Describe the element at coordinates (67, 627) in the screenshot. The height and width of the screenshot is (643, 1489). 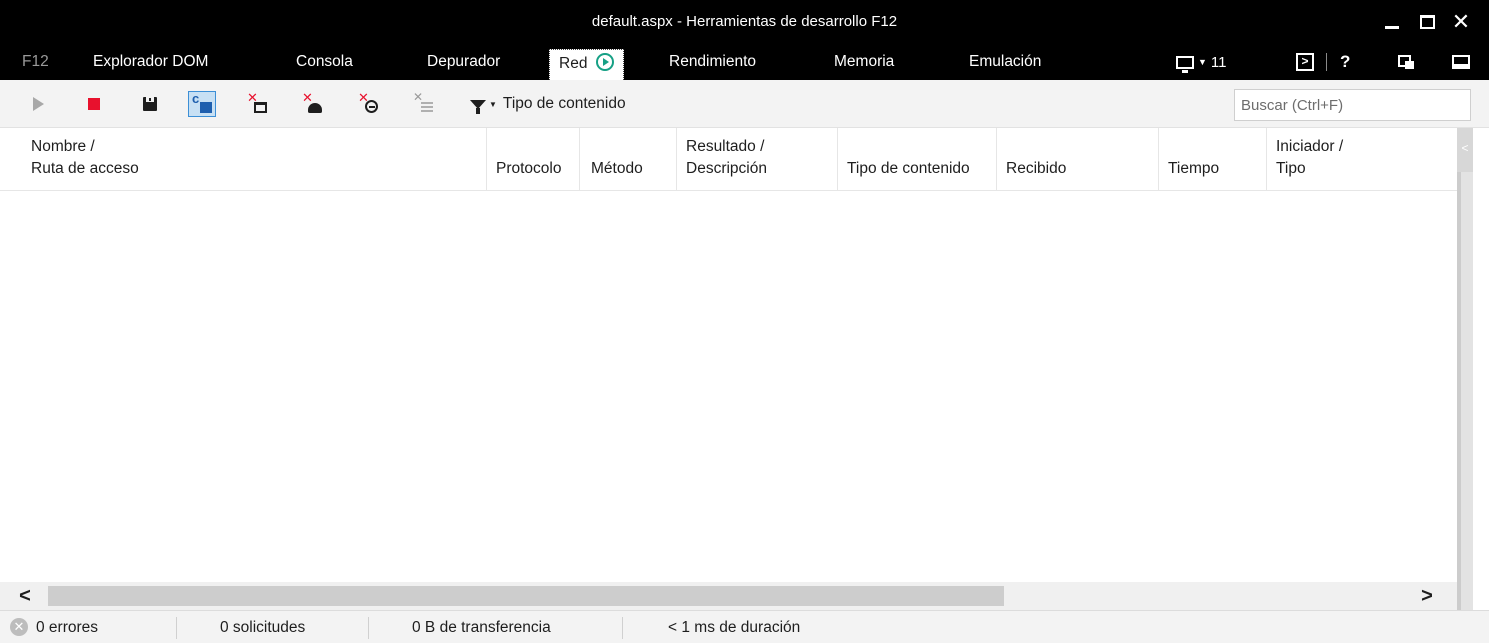
I see `status-errors: 0 errores` at that location.